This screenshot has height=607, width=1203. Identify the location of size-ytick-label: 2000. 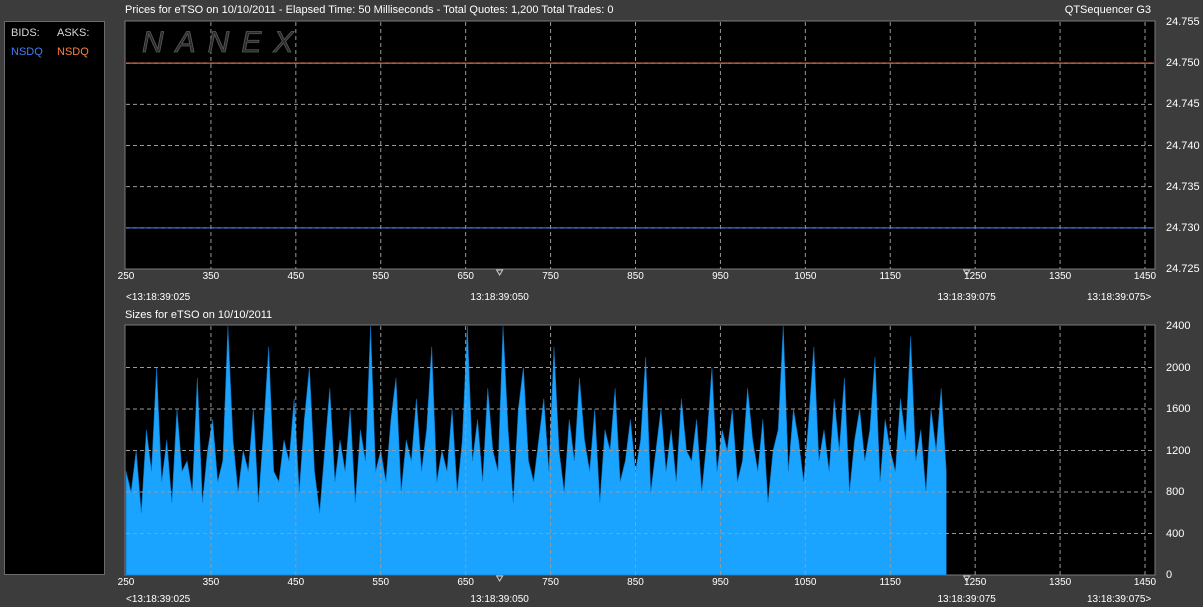
(1178, 367).